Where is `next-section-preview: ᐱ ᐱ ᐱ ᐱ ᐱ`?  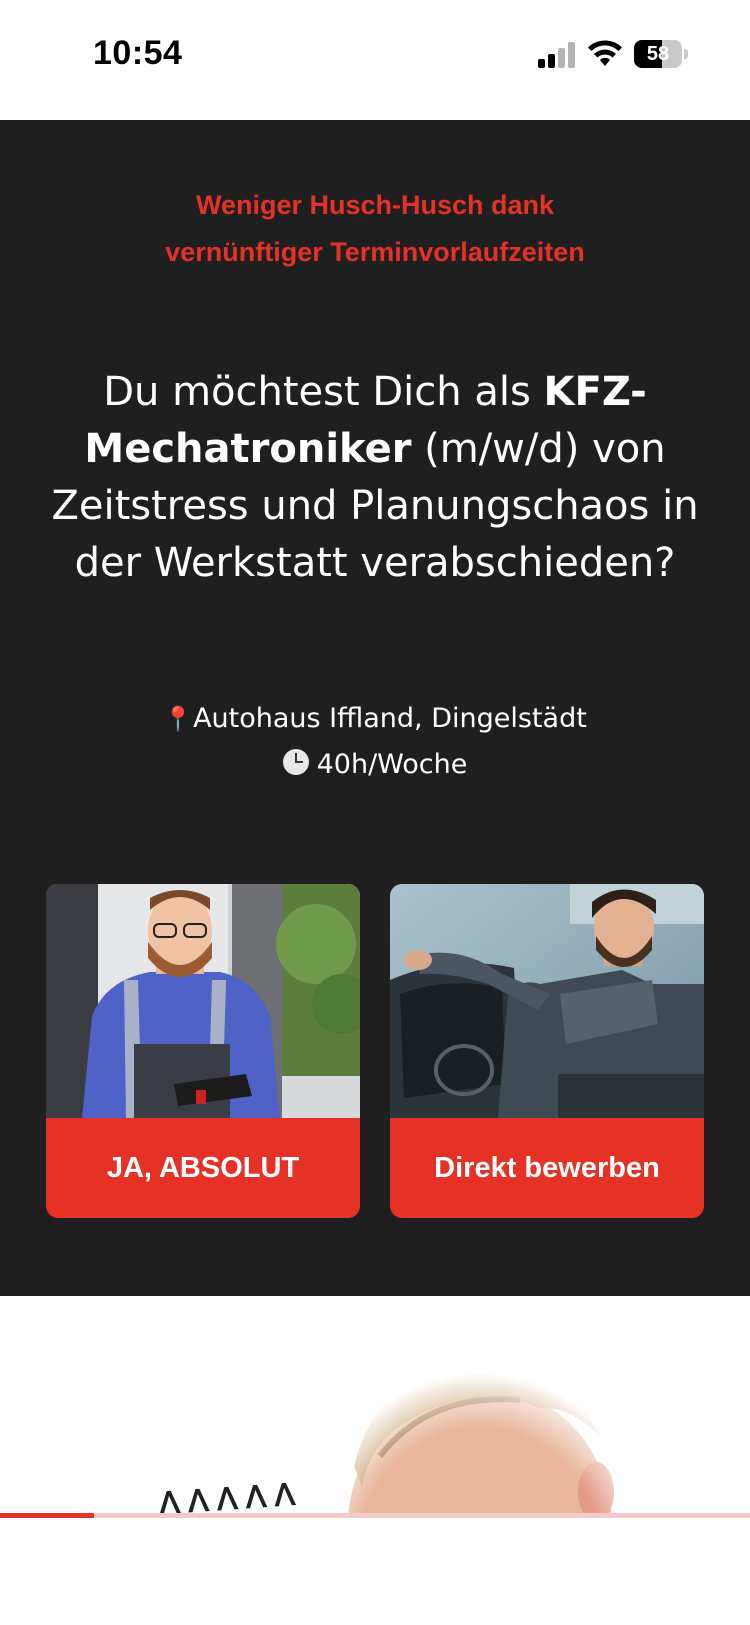
next-section-preview: ᐱ ᐱ ᐱ ᐱ ᐱ is located at coordinates (375, 1406).